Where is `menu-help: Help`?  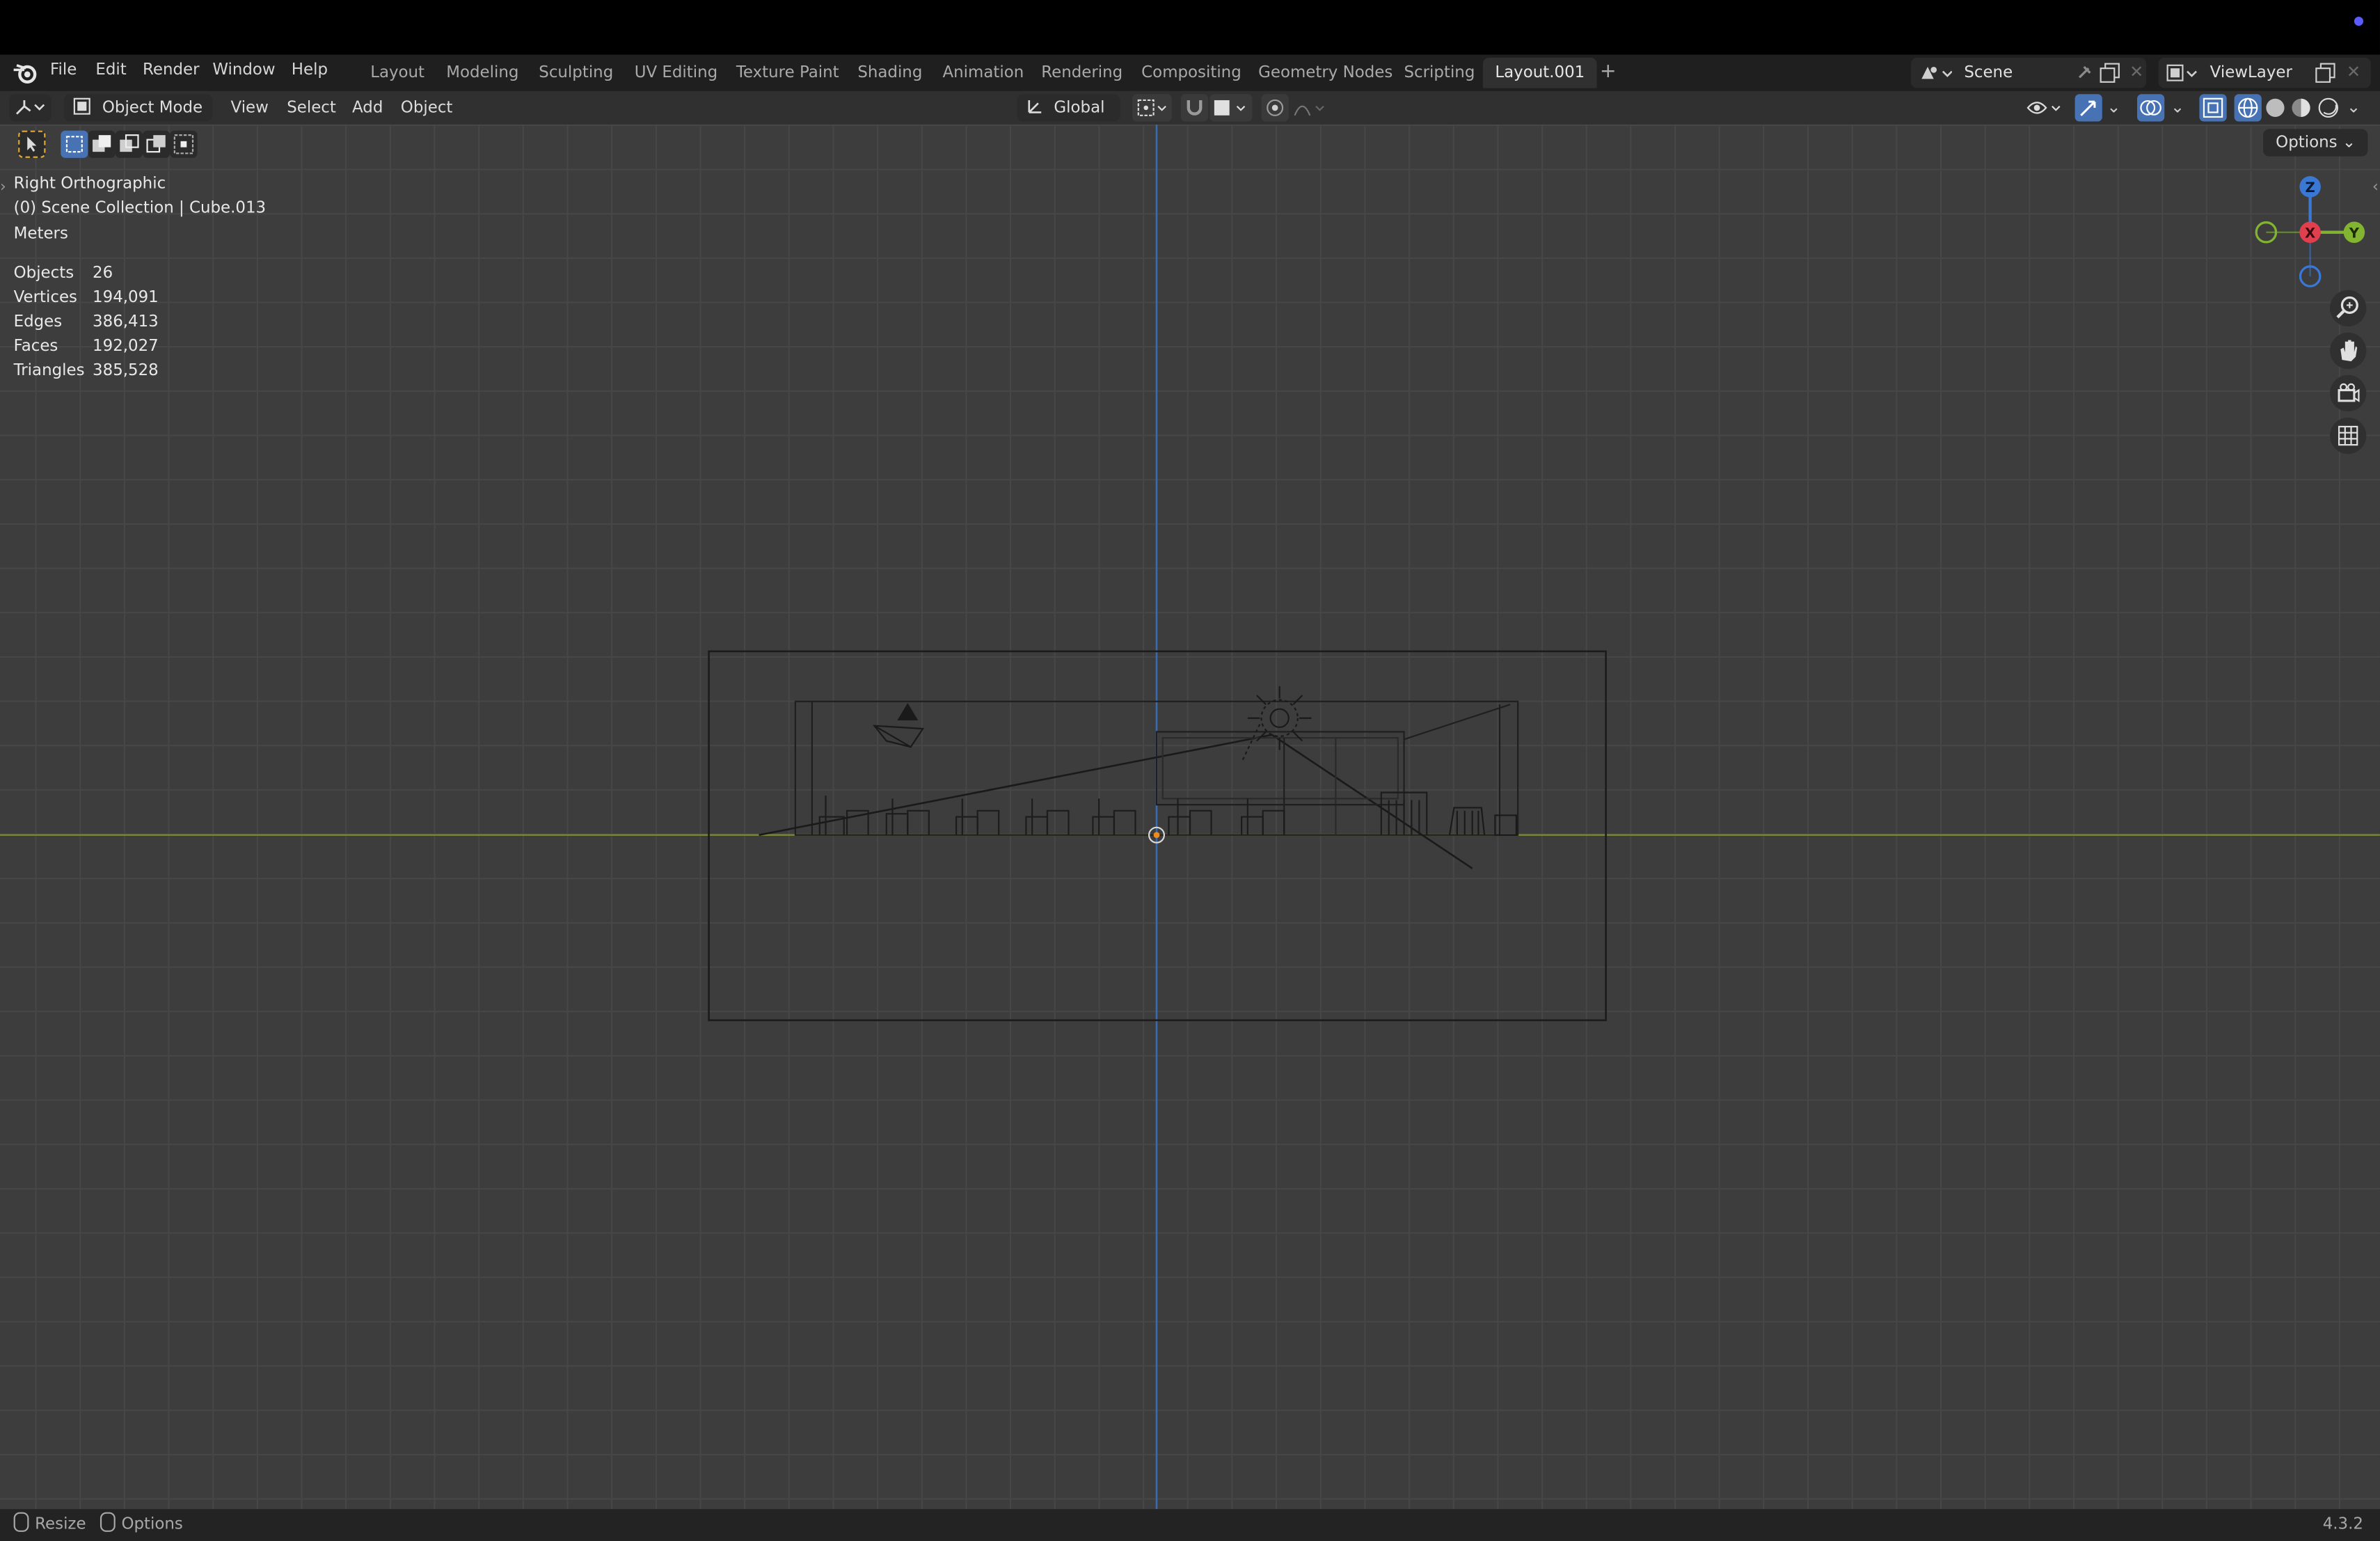 menu-help: Help is located at coordinates (310, 70).